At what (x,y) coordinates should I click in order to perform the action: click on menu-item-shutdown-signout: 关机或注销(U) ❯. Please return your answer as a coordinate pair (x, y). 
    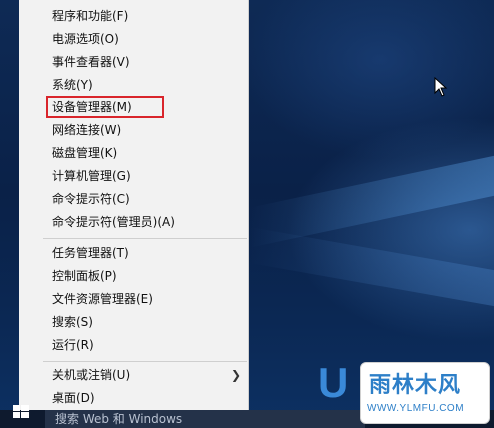
    Looking at the image, I should click on (133, 375).